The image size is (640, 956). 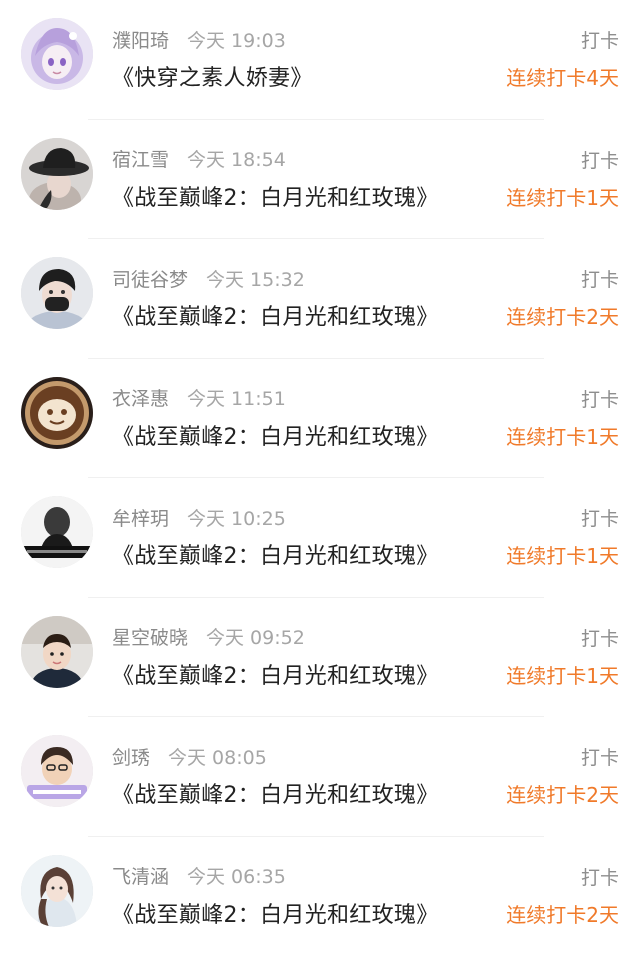 I want to click on cartoon-boy-avatar-icon, so click(x=57, y=771).